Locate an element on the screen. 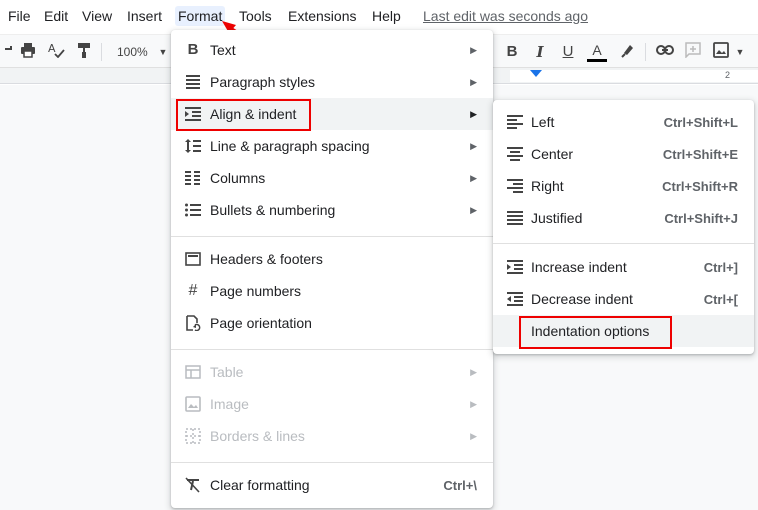 Image resolution: width=758 pixels, height=510 pixels. menu-edit: Edit is located at coordinates (56, 16).